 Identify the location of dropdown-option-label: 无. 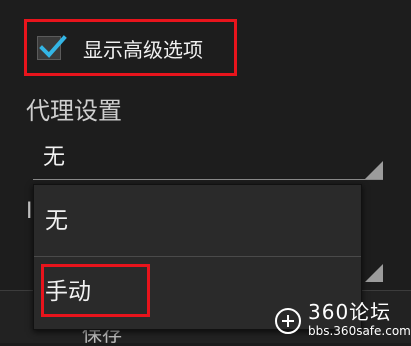
(56, 221).